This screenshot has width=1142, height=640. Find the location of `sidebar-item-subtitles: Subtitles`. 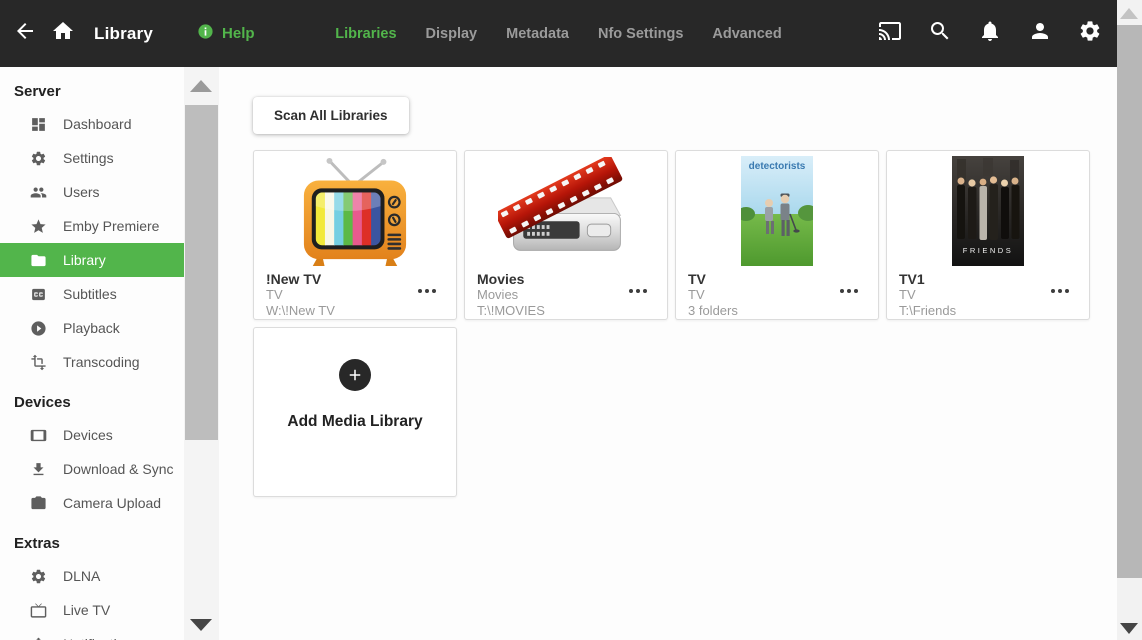

sidebar-item-subtitles: Subtitles is located at coordinates (92, 294).